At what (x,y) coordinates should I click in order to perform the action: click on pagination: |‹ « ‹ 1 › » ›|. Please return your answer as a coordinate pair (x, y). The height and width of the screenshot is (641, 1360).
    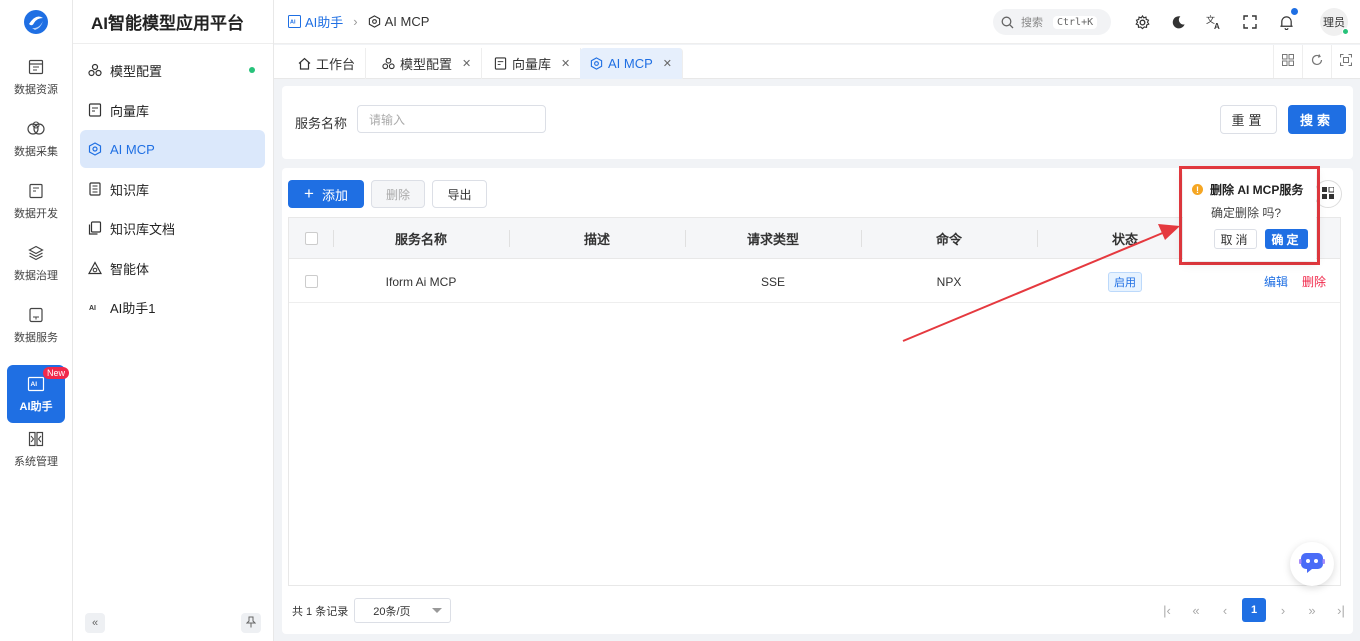
    Looking at the image, I should click on (1251, 610).